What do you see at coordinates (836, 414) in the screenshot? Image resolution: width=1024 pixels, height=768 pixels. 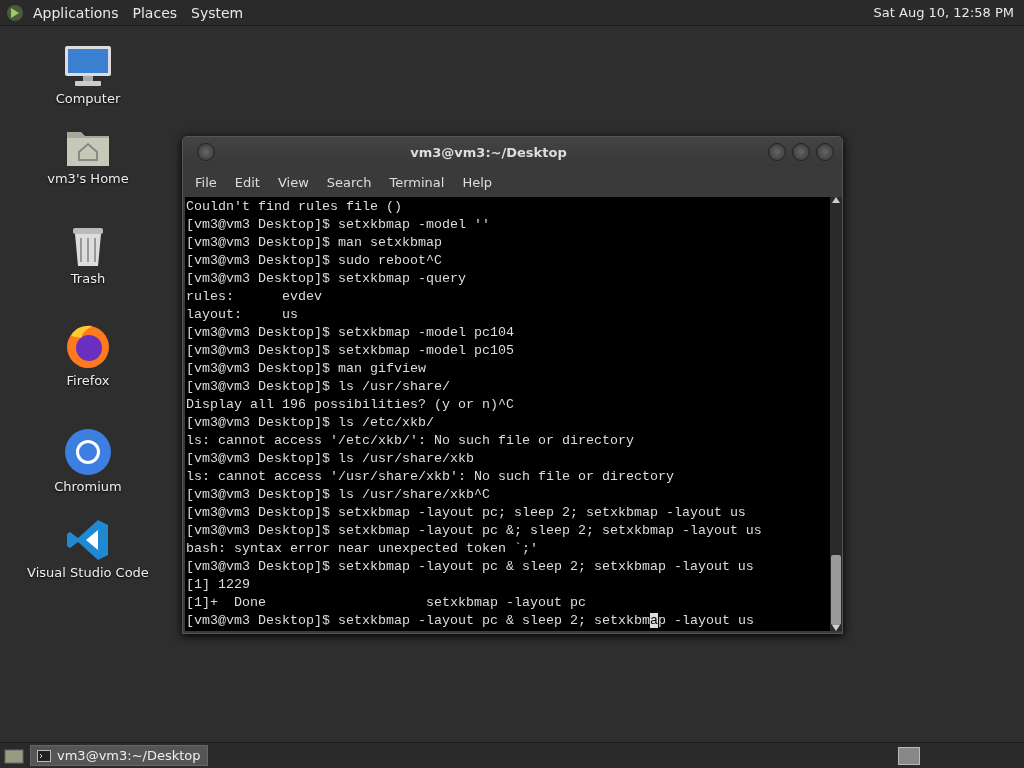 I see `scrollbar` at bounding box center [836, 414].